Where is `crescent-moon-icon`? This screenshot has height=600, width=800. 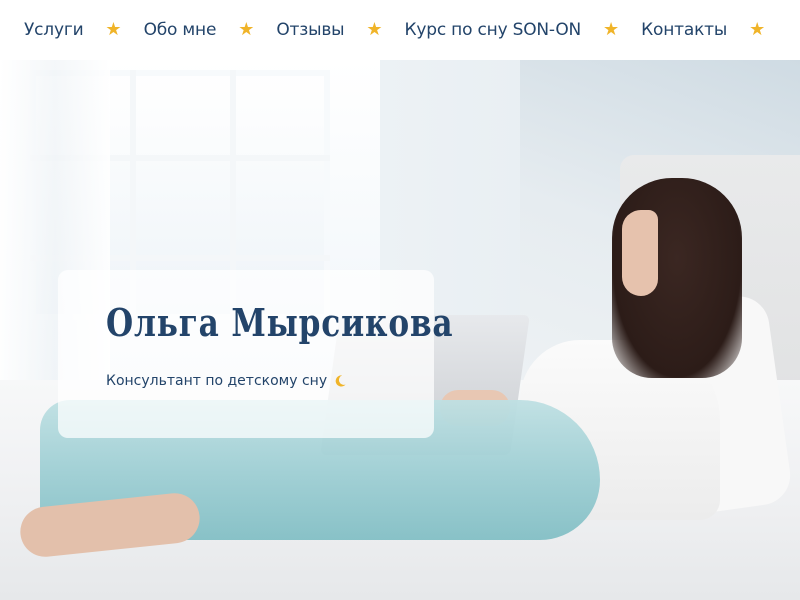
crescent-moon-icon is located at coordinates (340, 381).